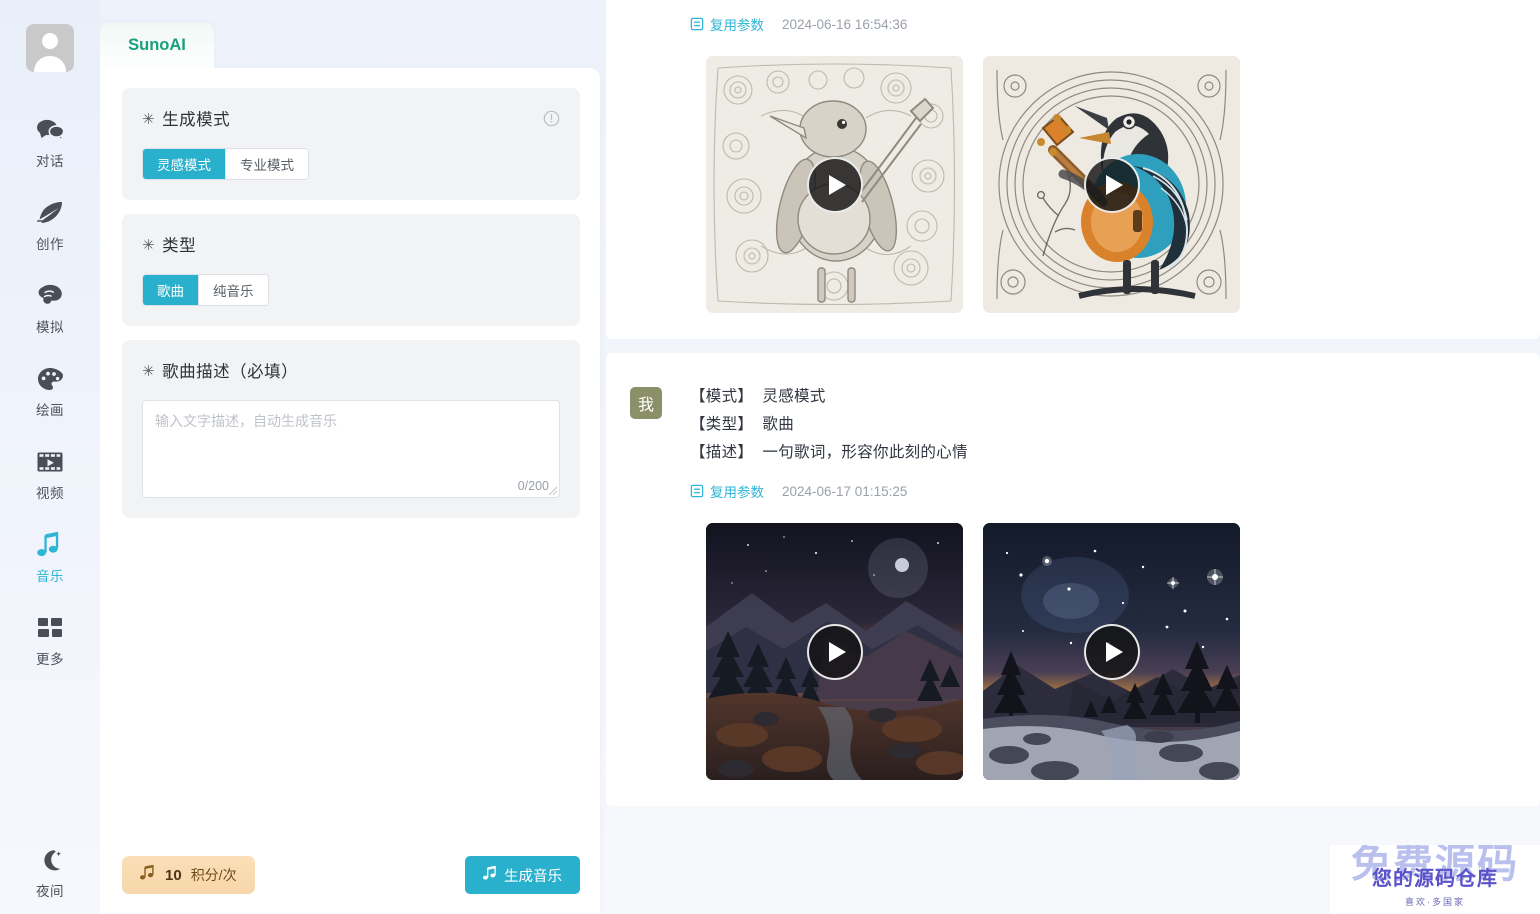 The height and width of the screenshot is (914, 1540). Describe the element at coordinates (794, 396) in the screenshot. I see `message-line-value: 灵感模式` at that location.